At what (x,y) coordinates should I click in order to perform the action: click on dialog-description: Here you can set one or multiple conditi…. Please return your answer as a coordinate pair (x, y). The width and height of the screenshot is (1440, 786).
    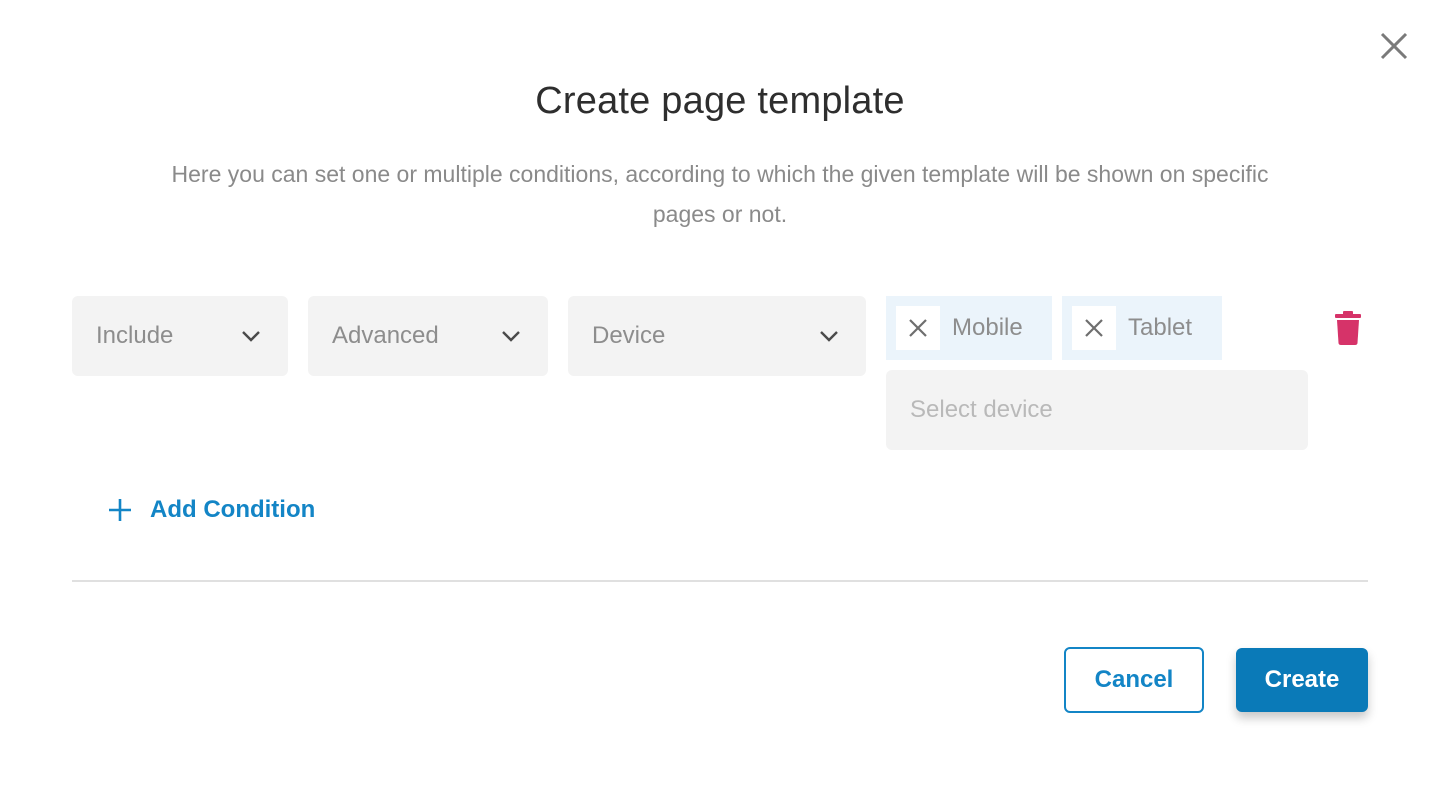
    Looking at the image, I should click on (720, 194).